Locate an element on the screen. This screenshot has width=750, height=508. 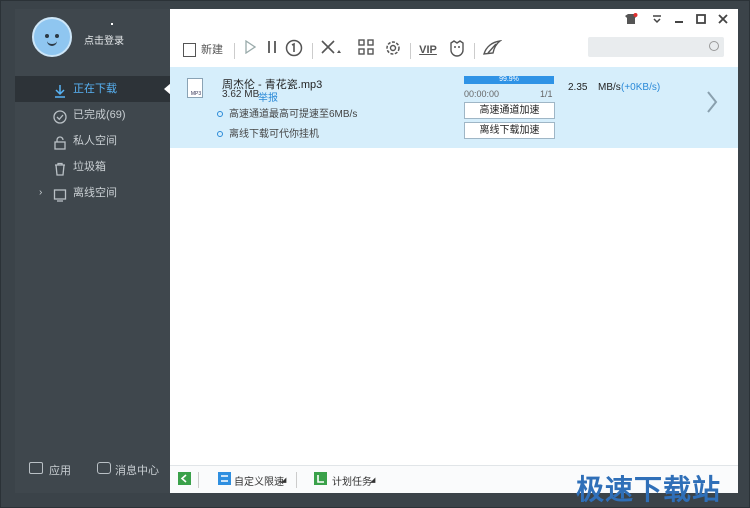
check-circle-icon is located at coordinates (60, 116).